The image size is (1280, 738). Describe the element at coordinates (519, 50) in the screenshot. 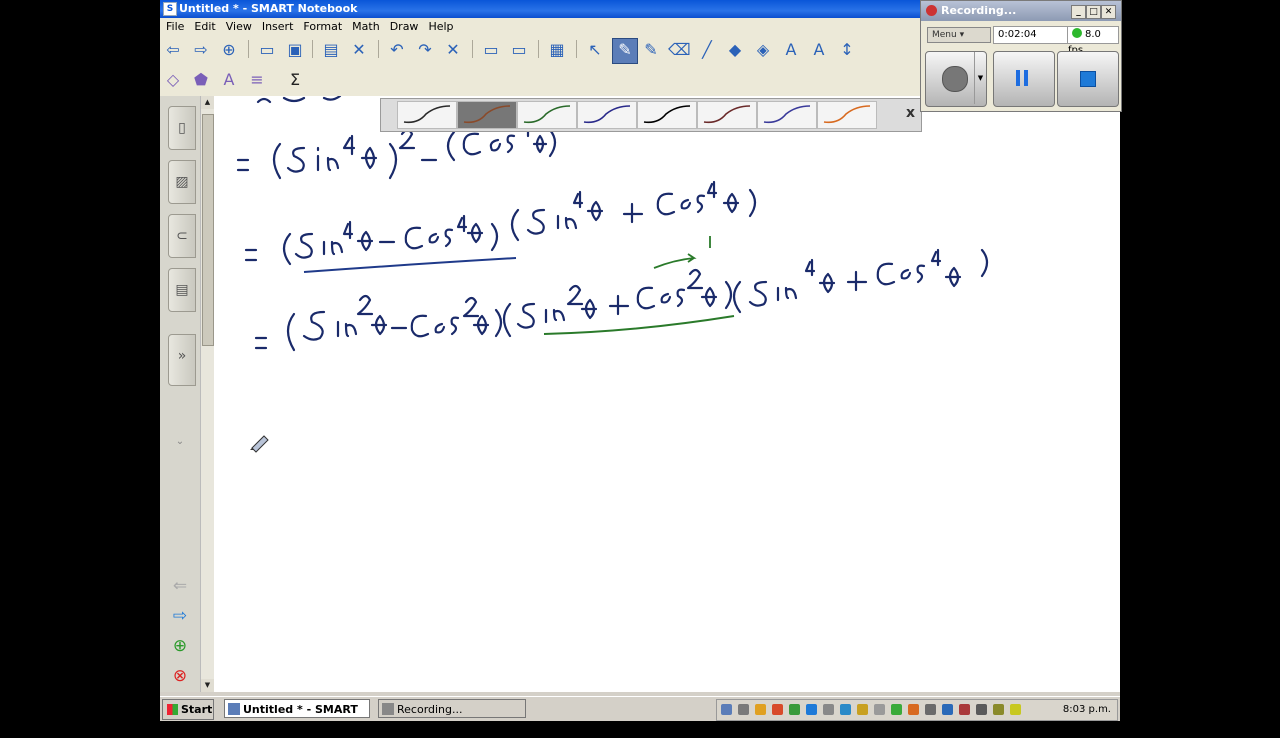

I see `full-screen-icon: ▭` at that location.